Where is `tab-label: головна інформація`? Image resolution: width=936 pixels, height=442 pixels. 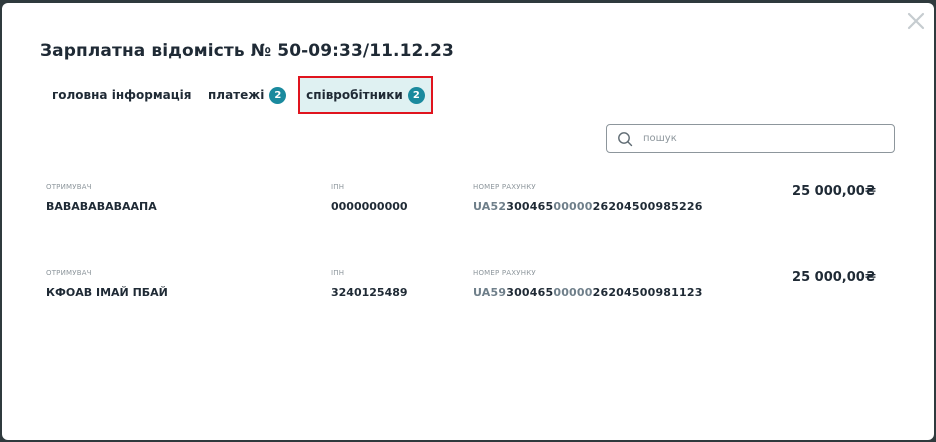 tab-label: головна інформація is located at coordinates (122, 95).